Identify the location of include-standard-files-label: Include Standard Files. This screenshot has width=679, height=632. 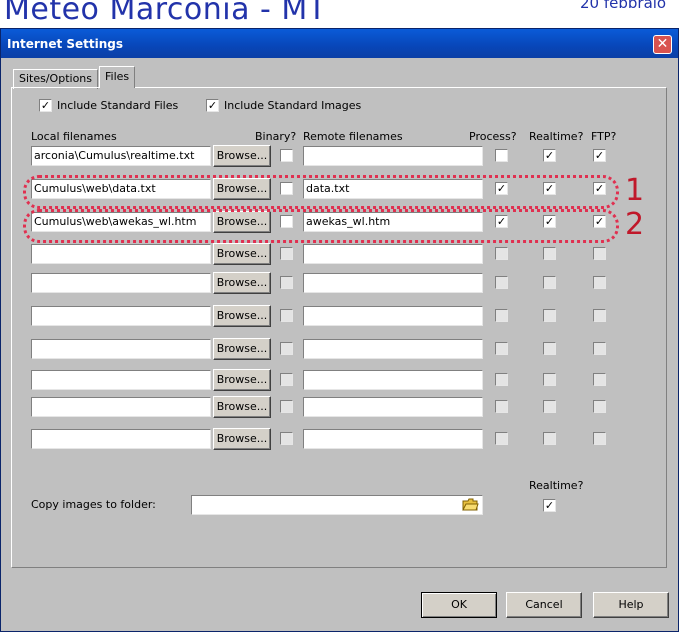
(118, 105).